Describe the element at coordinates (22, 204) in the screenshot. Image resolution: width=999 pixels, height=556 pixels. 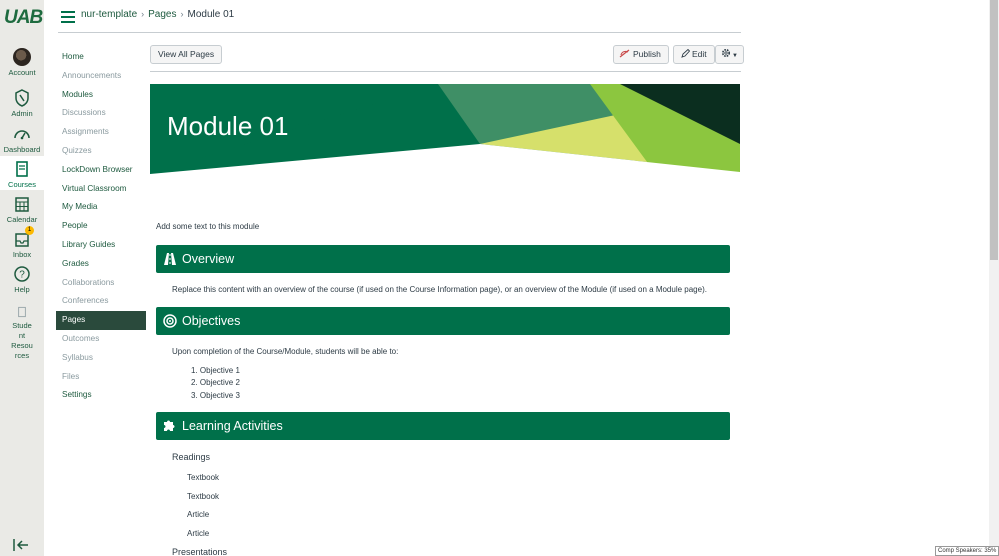
I see `calendar-icon` at that location.